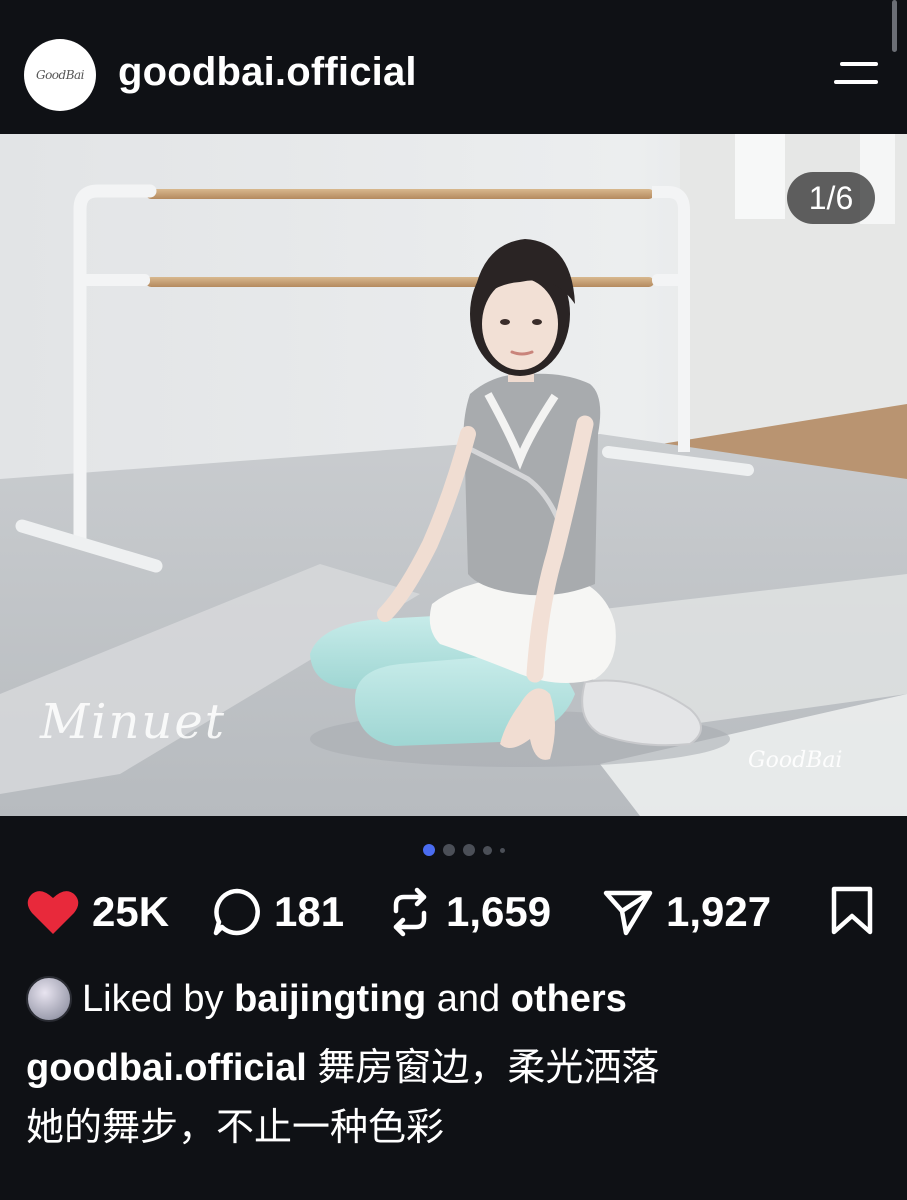  What do you see at coordinates (453, 67) in the screenshot?
I see `post-header: GoodBai goodbai.official` at bounding box center [453, 67].